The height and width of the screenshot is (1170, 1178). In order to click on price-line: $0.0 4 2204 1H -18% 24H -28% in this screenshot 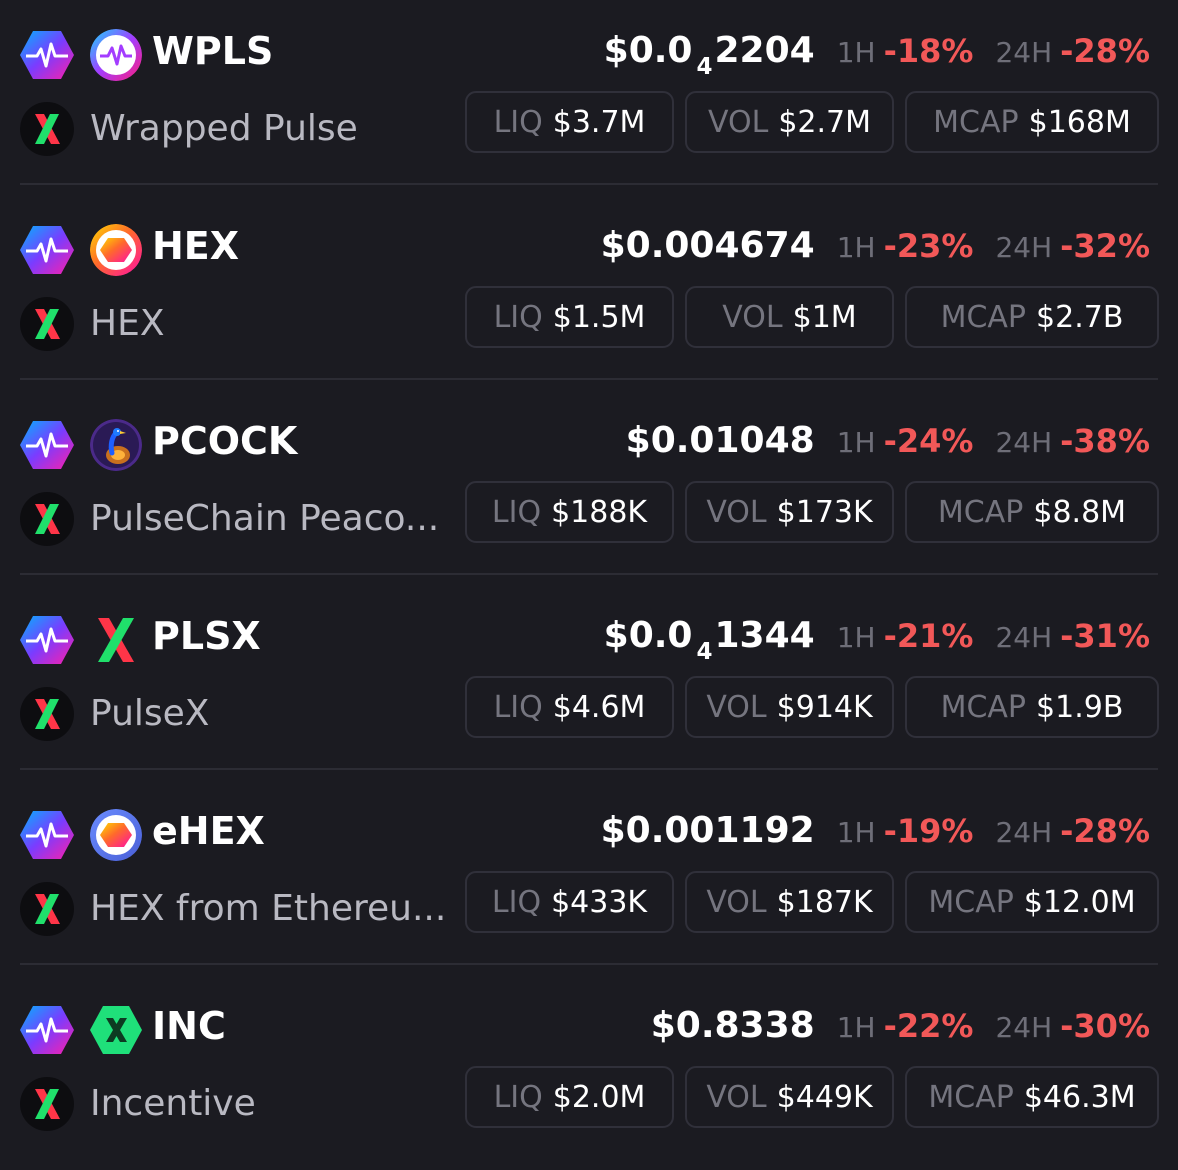, I will do `click(876, 54)`.